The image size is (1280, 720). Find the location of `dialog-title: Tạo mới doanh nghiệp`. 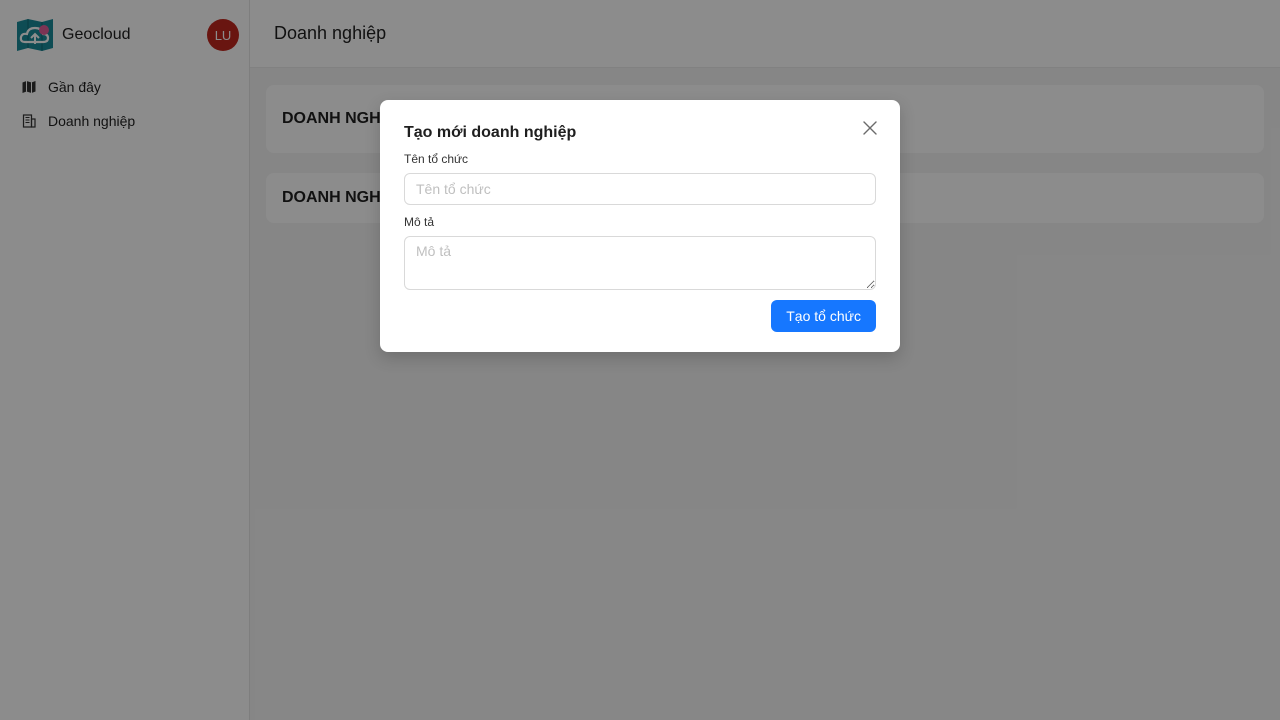

dialog-title: Tạo mới doanh nghiệp is located at coordinates (490, 132).